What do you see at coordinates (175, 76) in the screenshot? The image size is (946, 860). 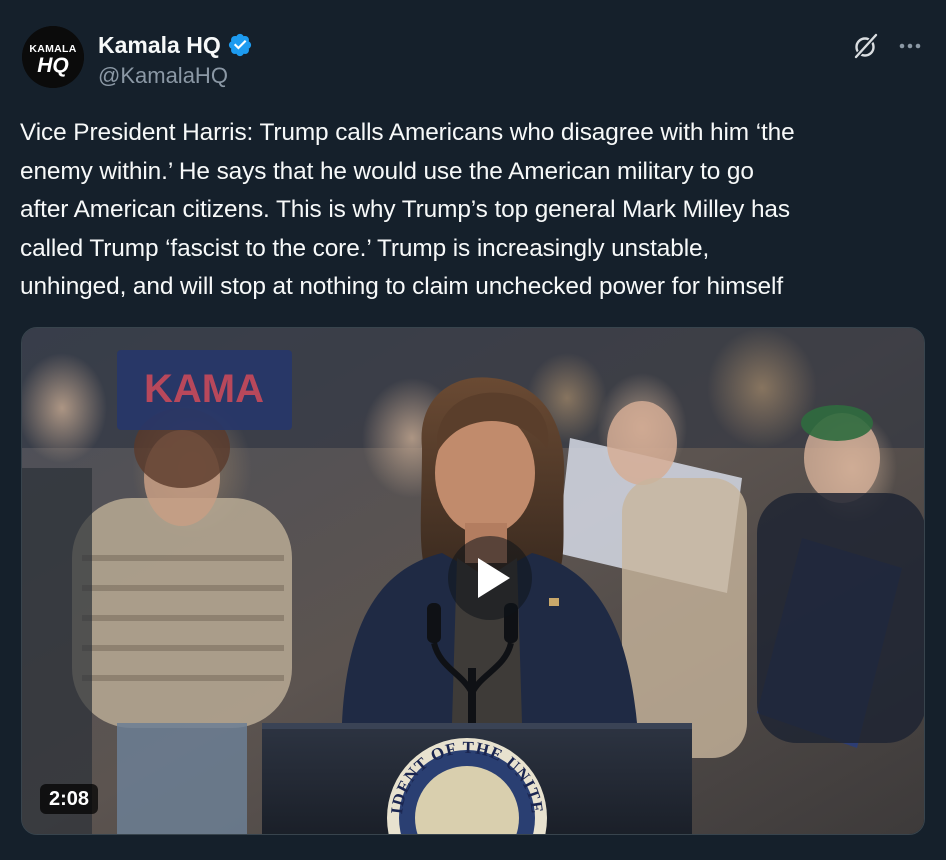 I see `author-handle: @KamalaHQ` at bounding box center [175, 76].